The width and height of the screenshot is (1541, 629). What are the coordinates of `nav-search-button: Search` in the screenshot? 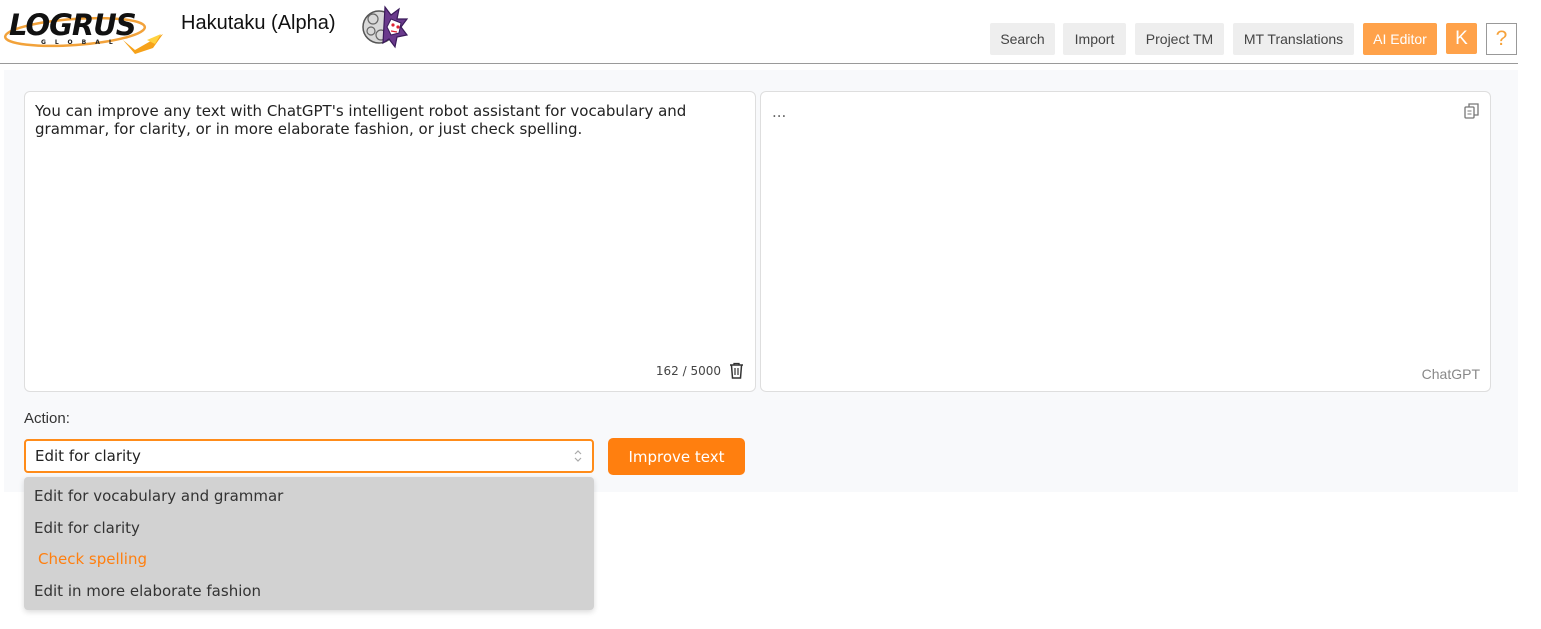 It's located at (1022, 39).